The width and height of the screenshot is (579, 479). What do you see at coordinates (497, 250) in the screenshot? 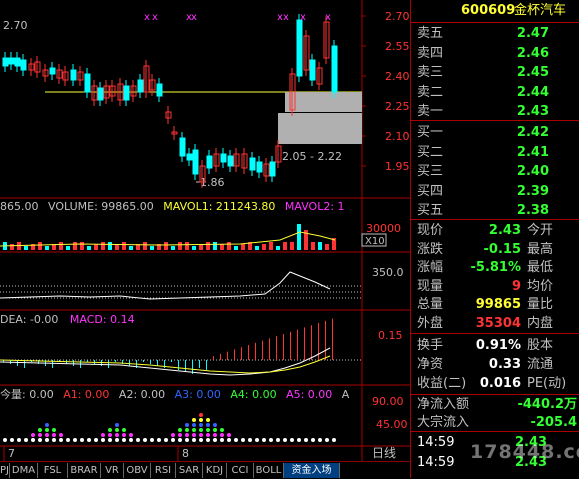
I see `stat-row: 涨跌 -0.15 最高` at bounding box center [497, 250].